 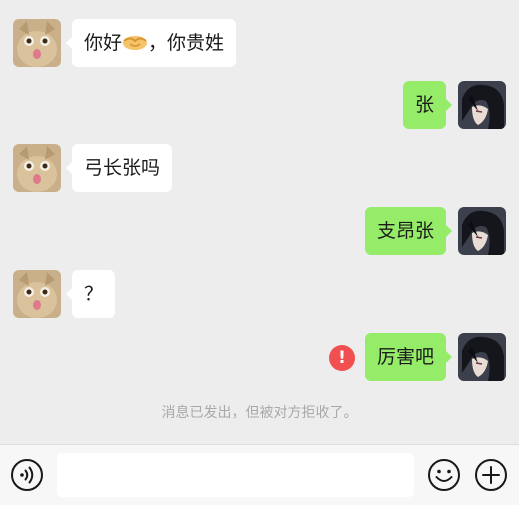 I want to click on message-row: 弓长张吗, so click(x=259, y=169).